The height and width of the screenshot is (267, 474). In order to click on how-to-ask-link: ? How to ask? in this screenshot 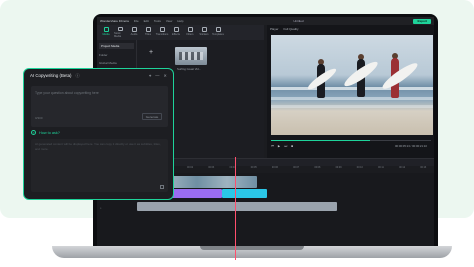, I will do `click(45, 132)`.